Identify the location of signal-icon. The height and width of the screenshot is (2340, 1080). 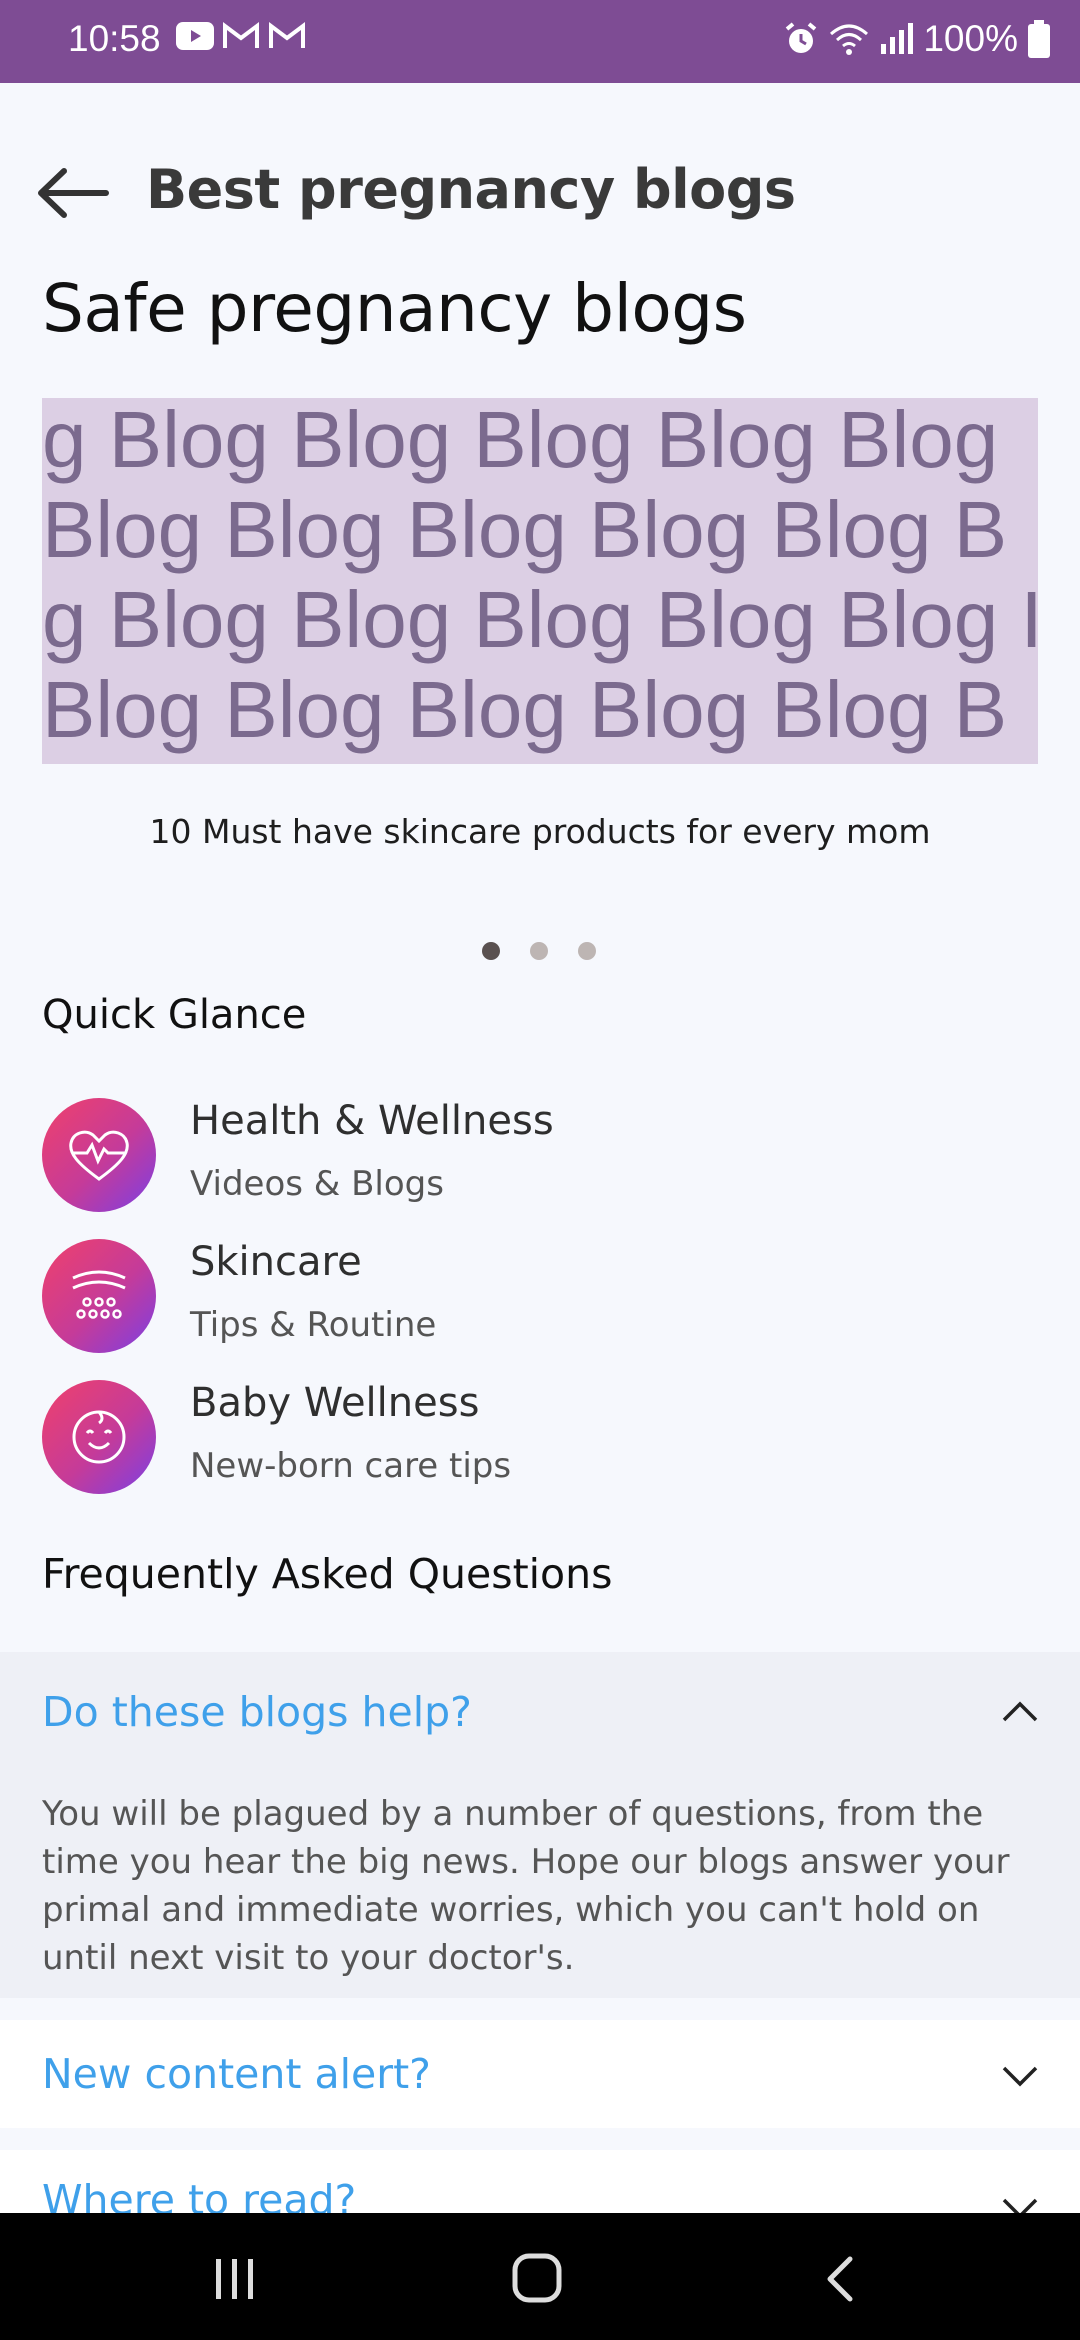
(897, 38).